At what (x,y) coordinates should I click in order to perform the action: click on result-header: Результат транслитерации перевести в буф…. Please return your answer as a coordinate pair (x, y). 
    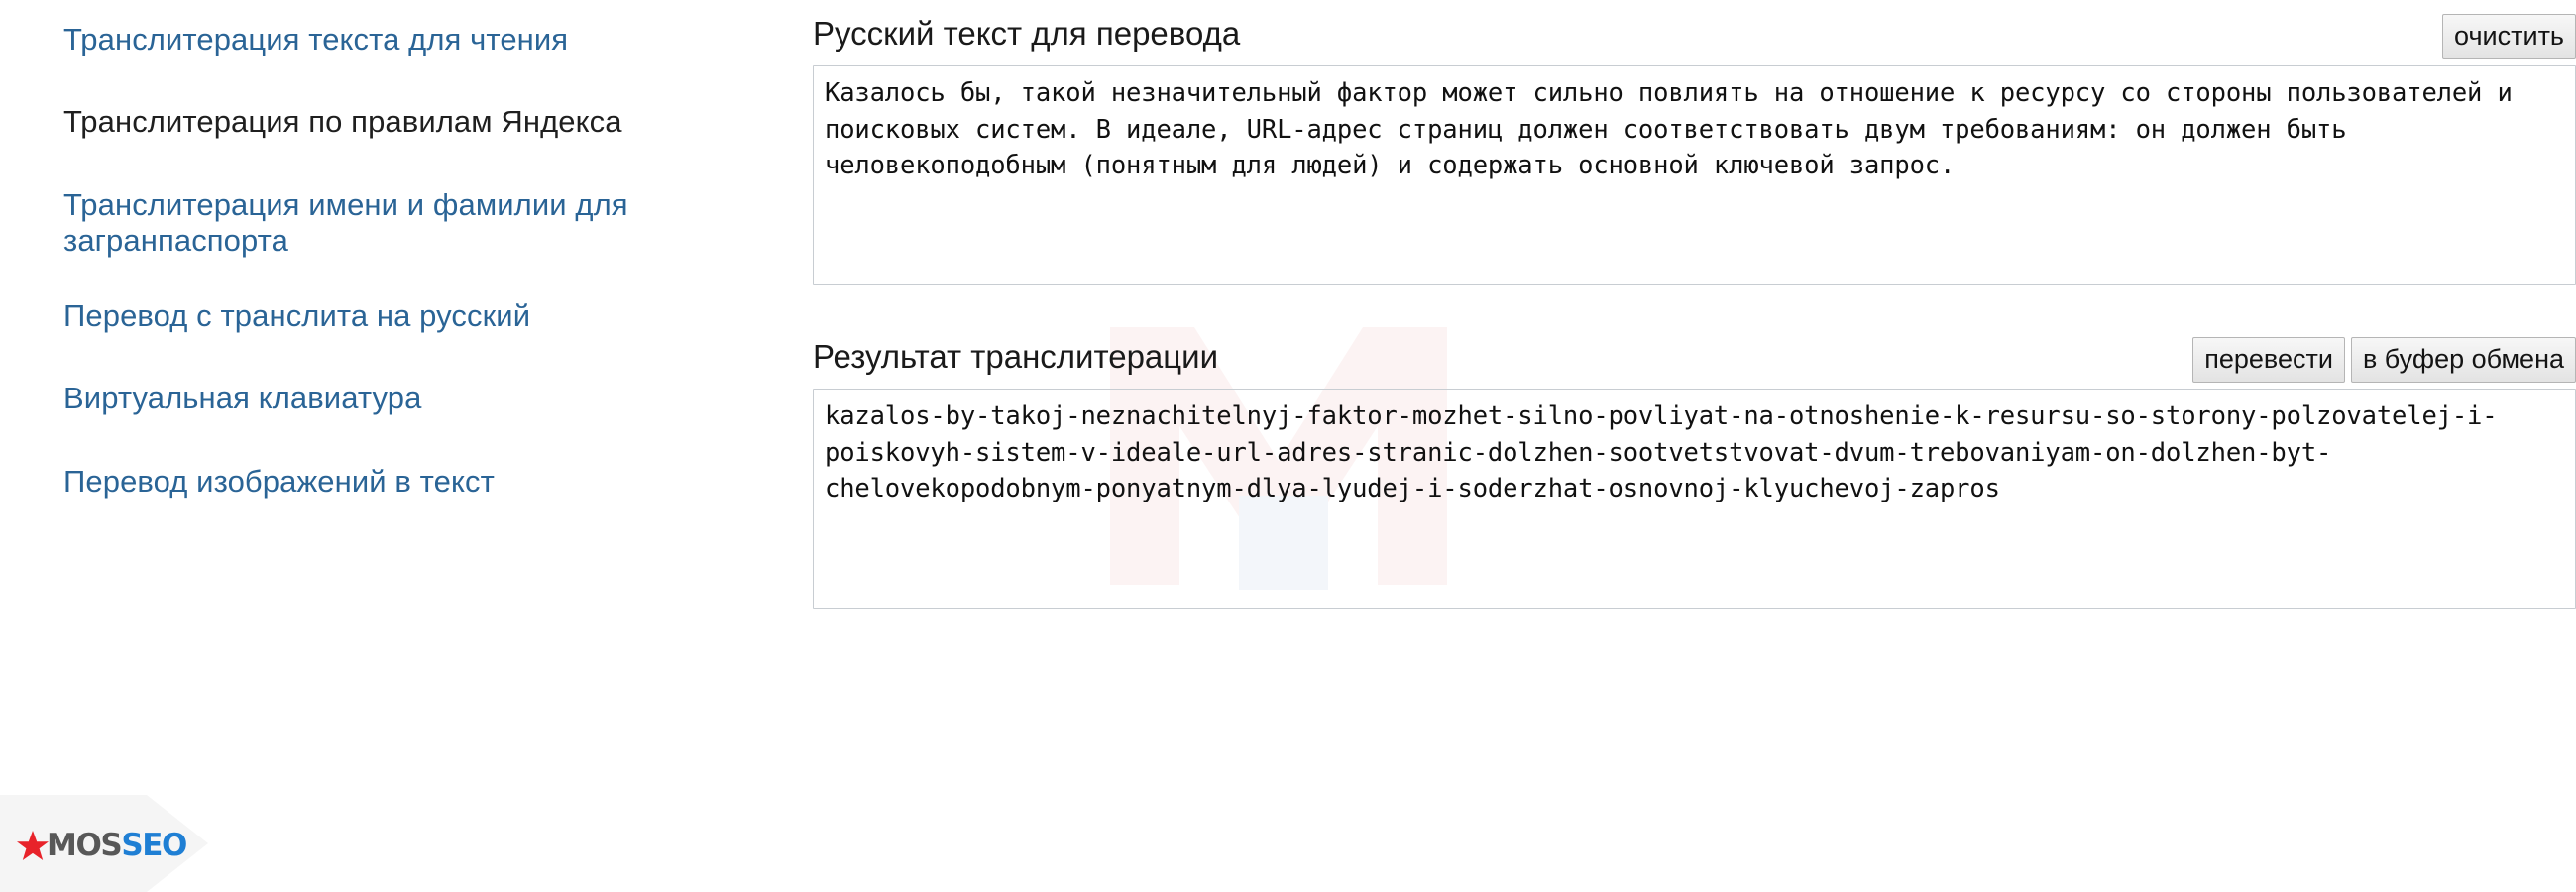
    Looking at the image, I should click on (1694, 361).